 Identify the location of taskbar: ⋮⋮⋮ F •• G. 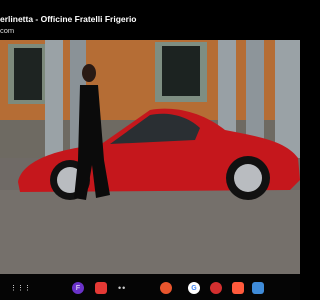
(150, 287).